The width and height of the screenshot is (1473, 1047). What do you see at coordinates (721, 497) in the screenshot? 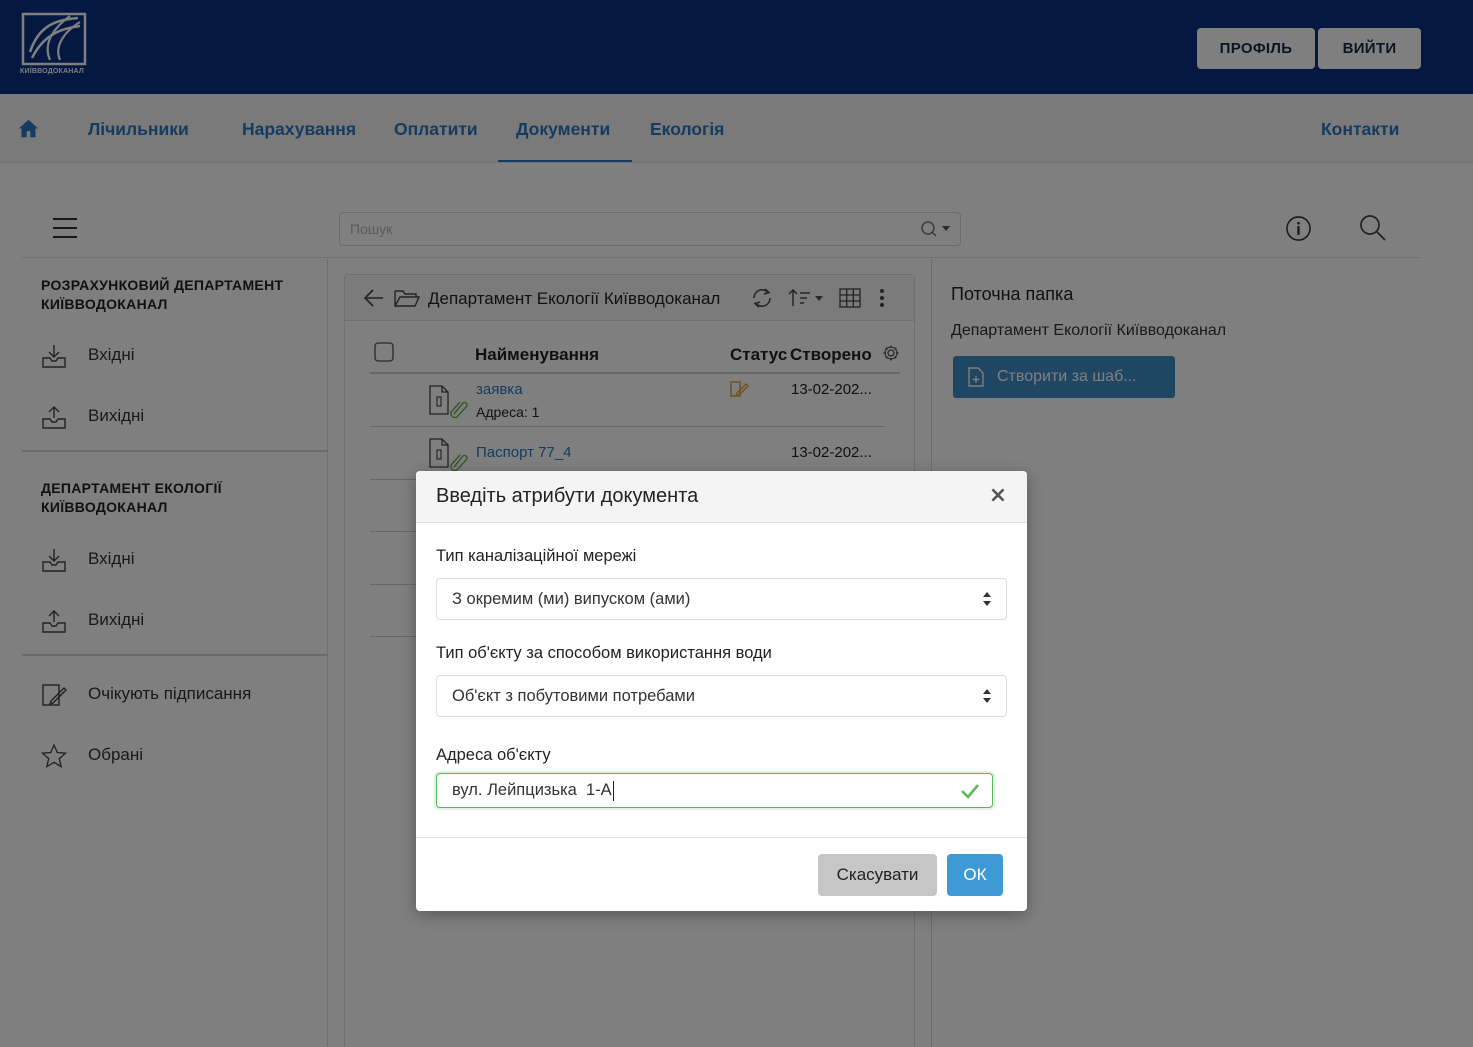
I see `dialog-header: Введіть атрибути документа ×` at bounding box center [721, 497].